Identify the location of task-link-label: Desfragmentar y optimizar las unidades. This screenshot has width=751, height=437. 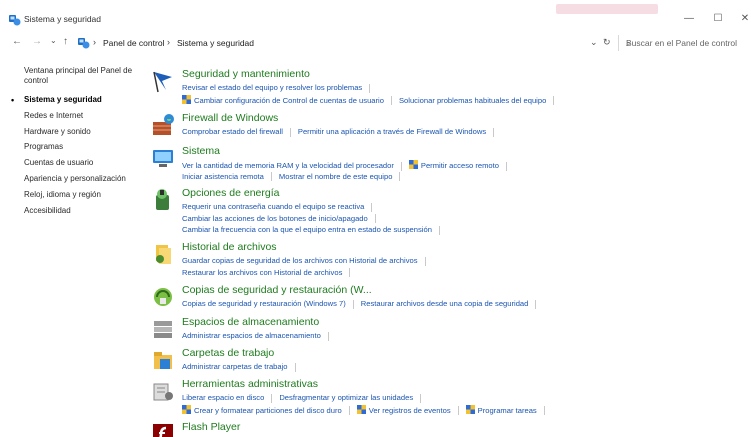
(346, 397).